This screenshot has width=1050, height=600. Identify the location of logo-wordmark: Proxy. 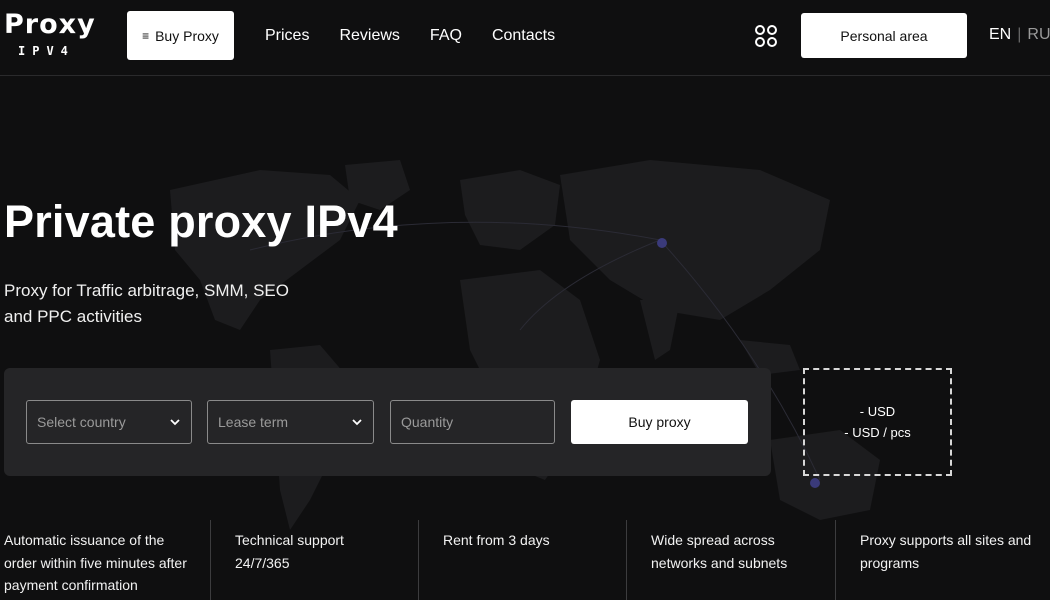
(50, 24).